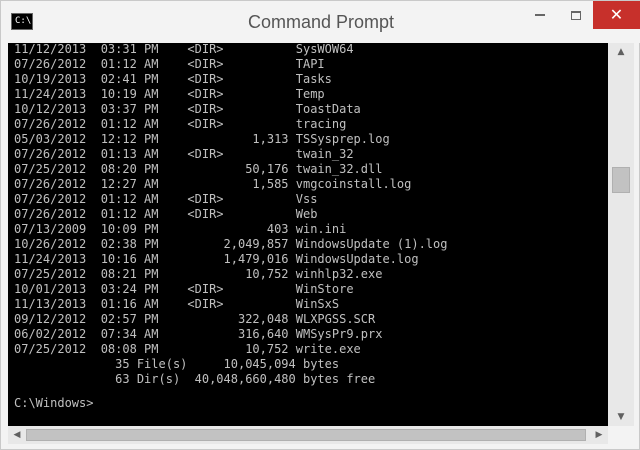  Describe the element at coordinates (177, 304) in the screenshot. I see `console-line: 11/13/2013 01:16 AM <DIR> WinSxS` at that location.